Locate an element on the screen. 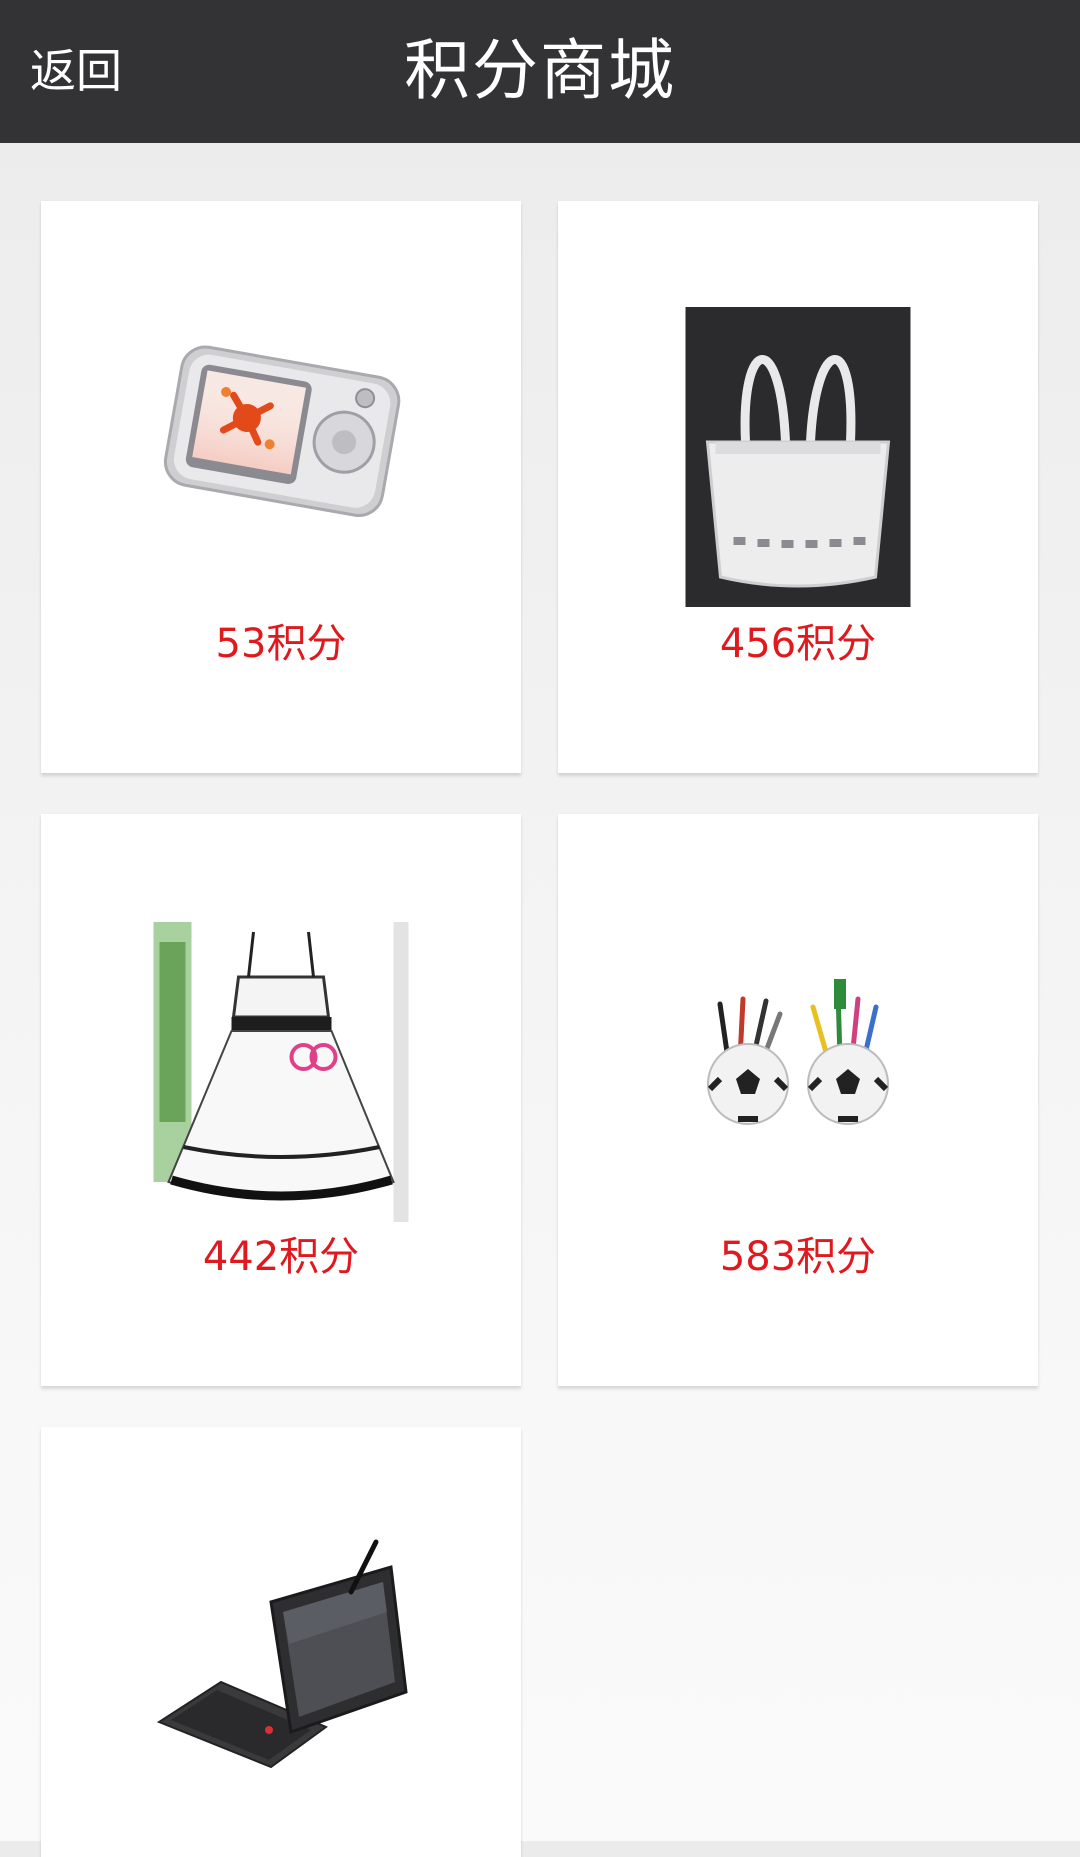  product-card: 583积分 is located at coordinates (798, 1100).